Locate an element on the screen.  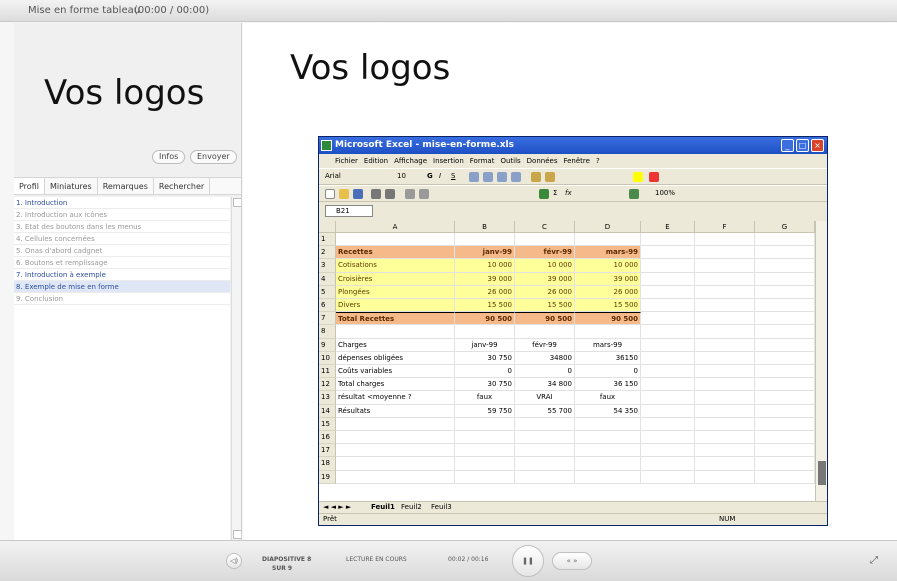
font-color-icon is located at coordinates (654, 177).